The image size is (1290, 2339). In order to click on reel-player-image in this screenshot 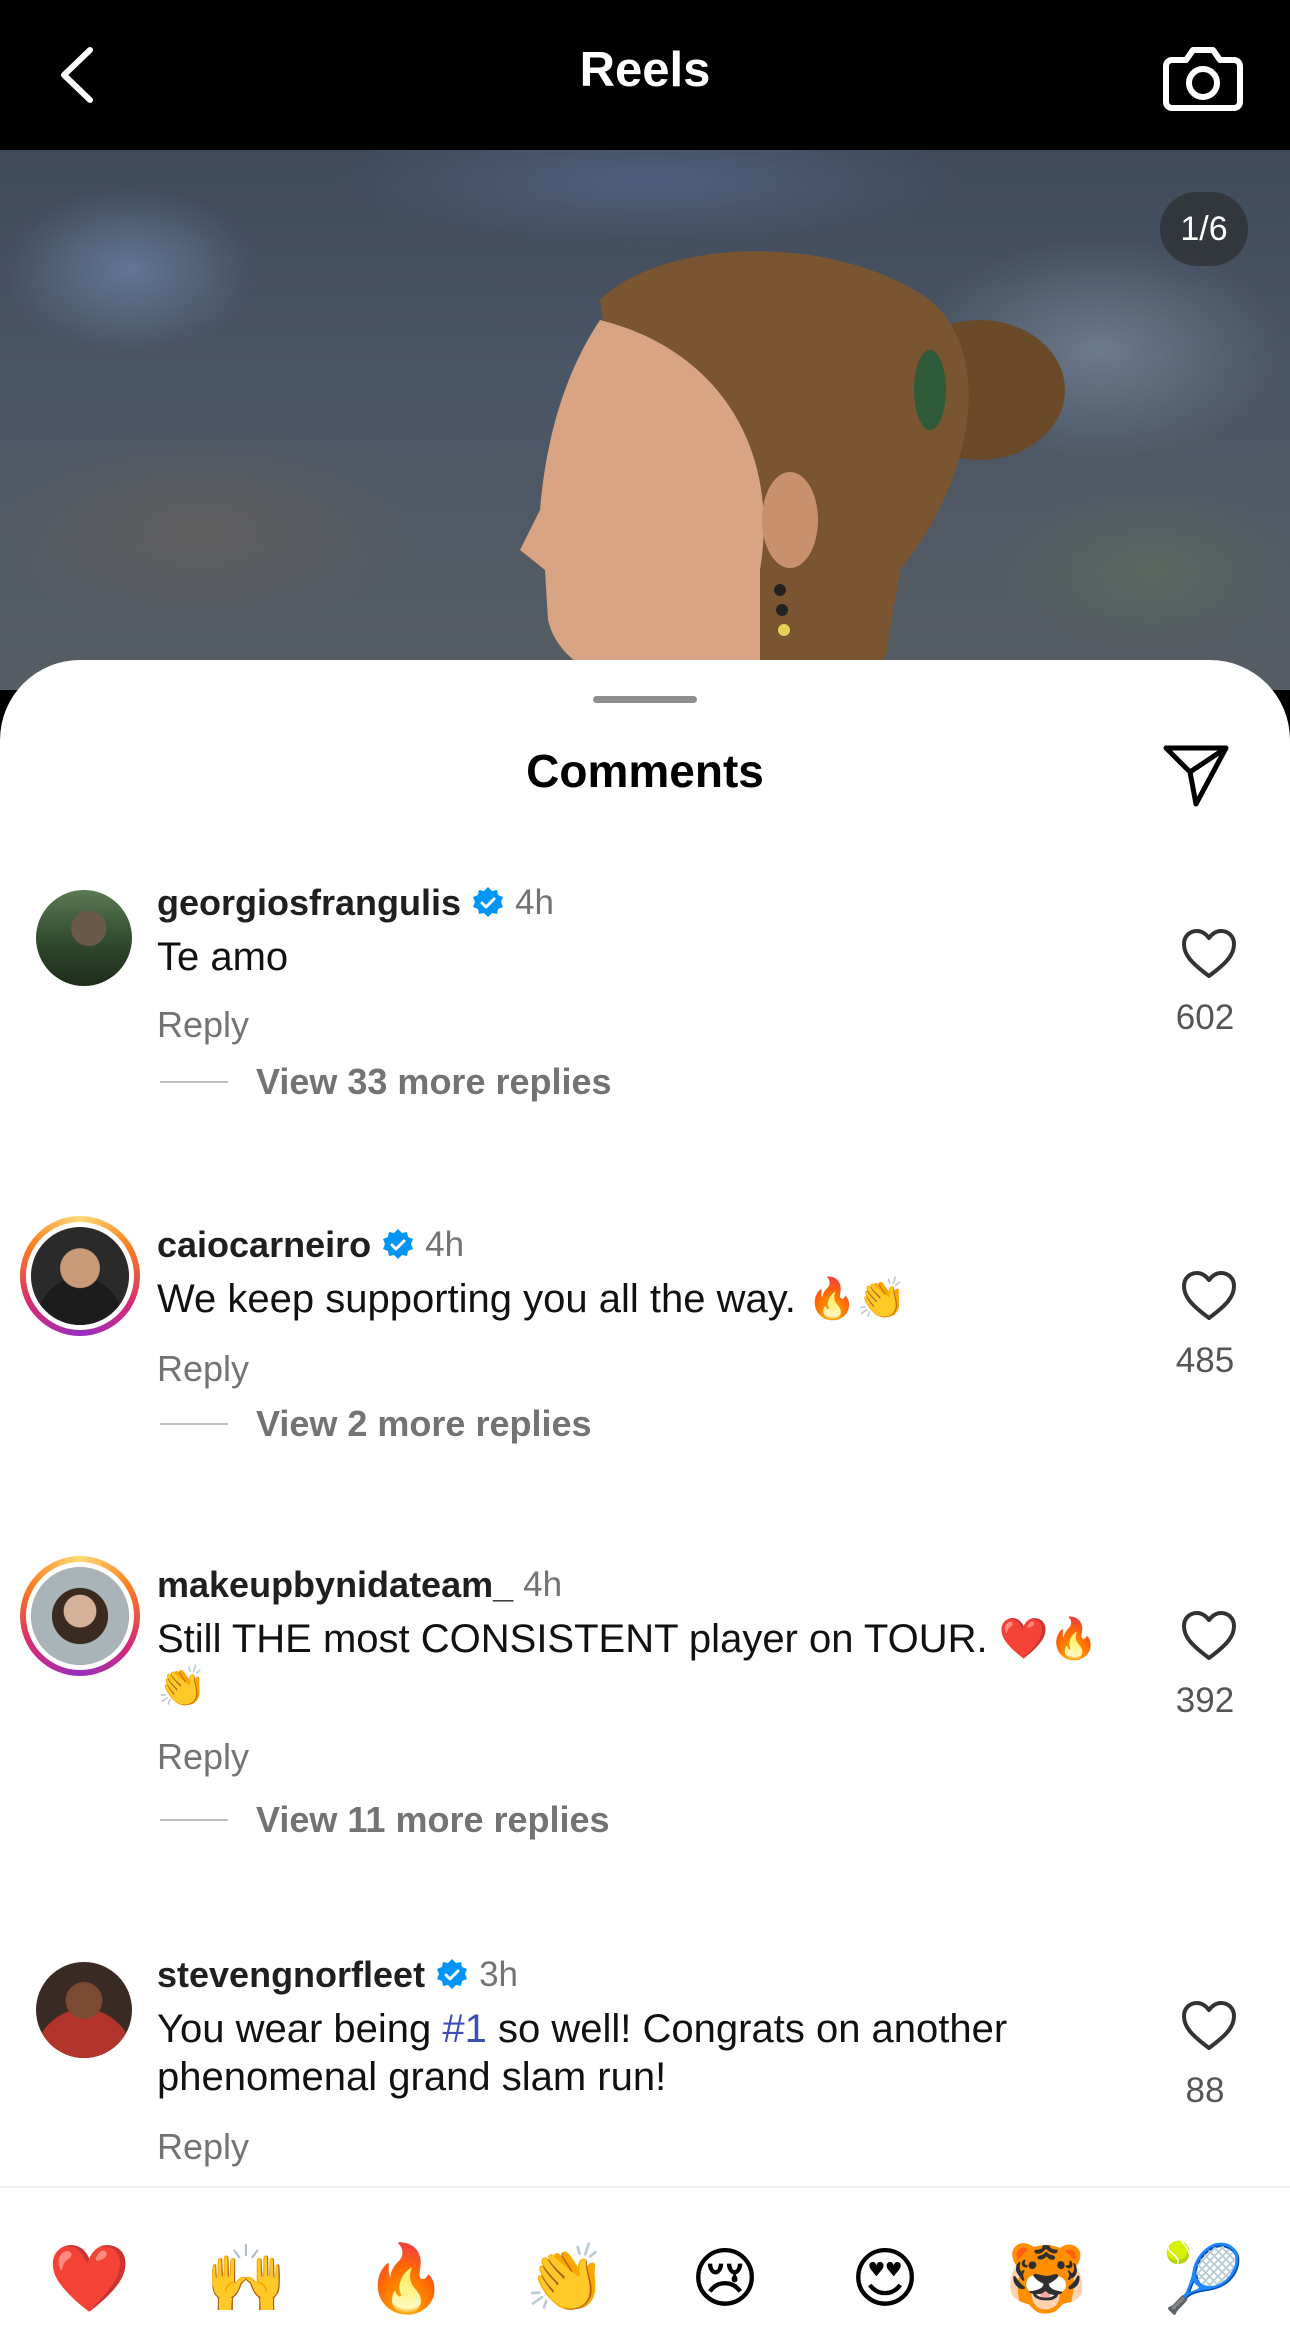, I will do `click(792, 470)`.